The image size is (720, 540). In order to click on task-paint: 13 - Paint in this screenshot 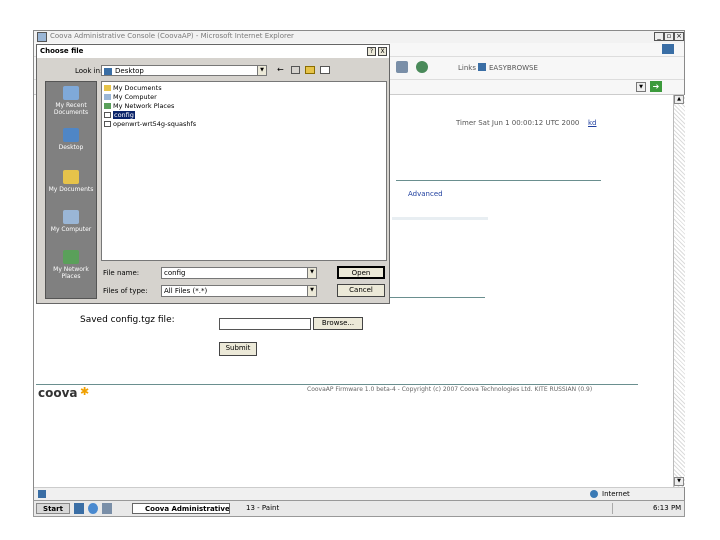, I will do `click(275, 508)`.